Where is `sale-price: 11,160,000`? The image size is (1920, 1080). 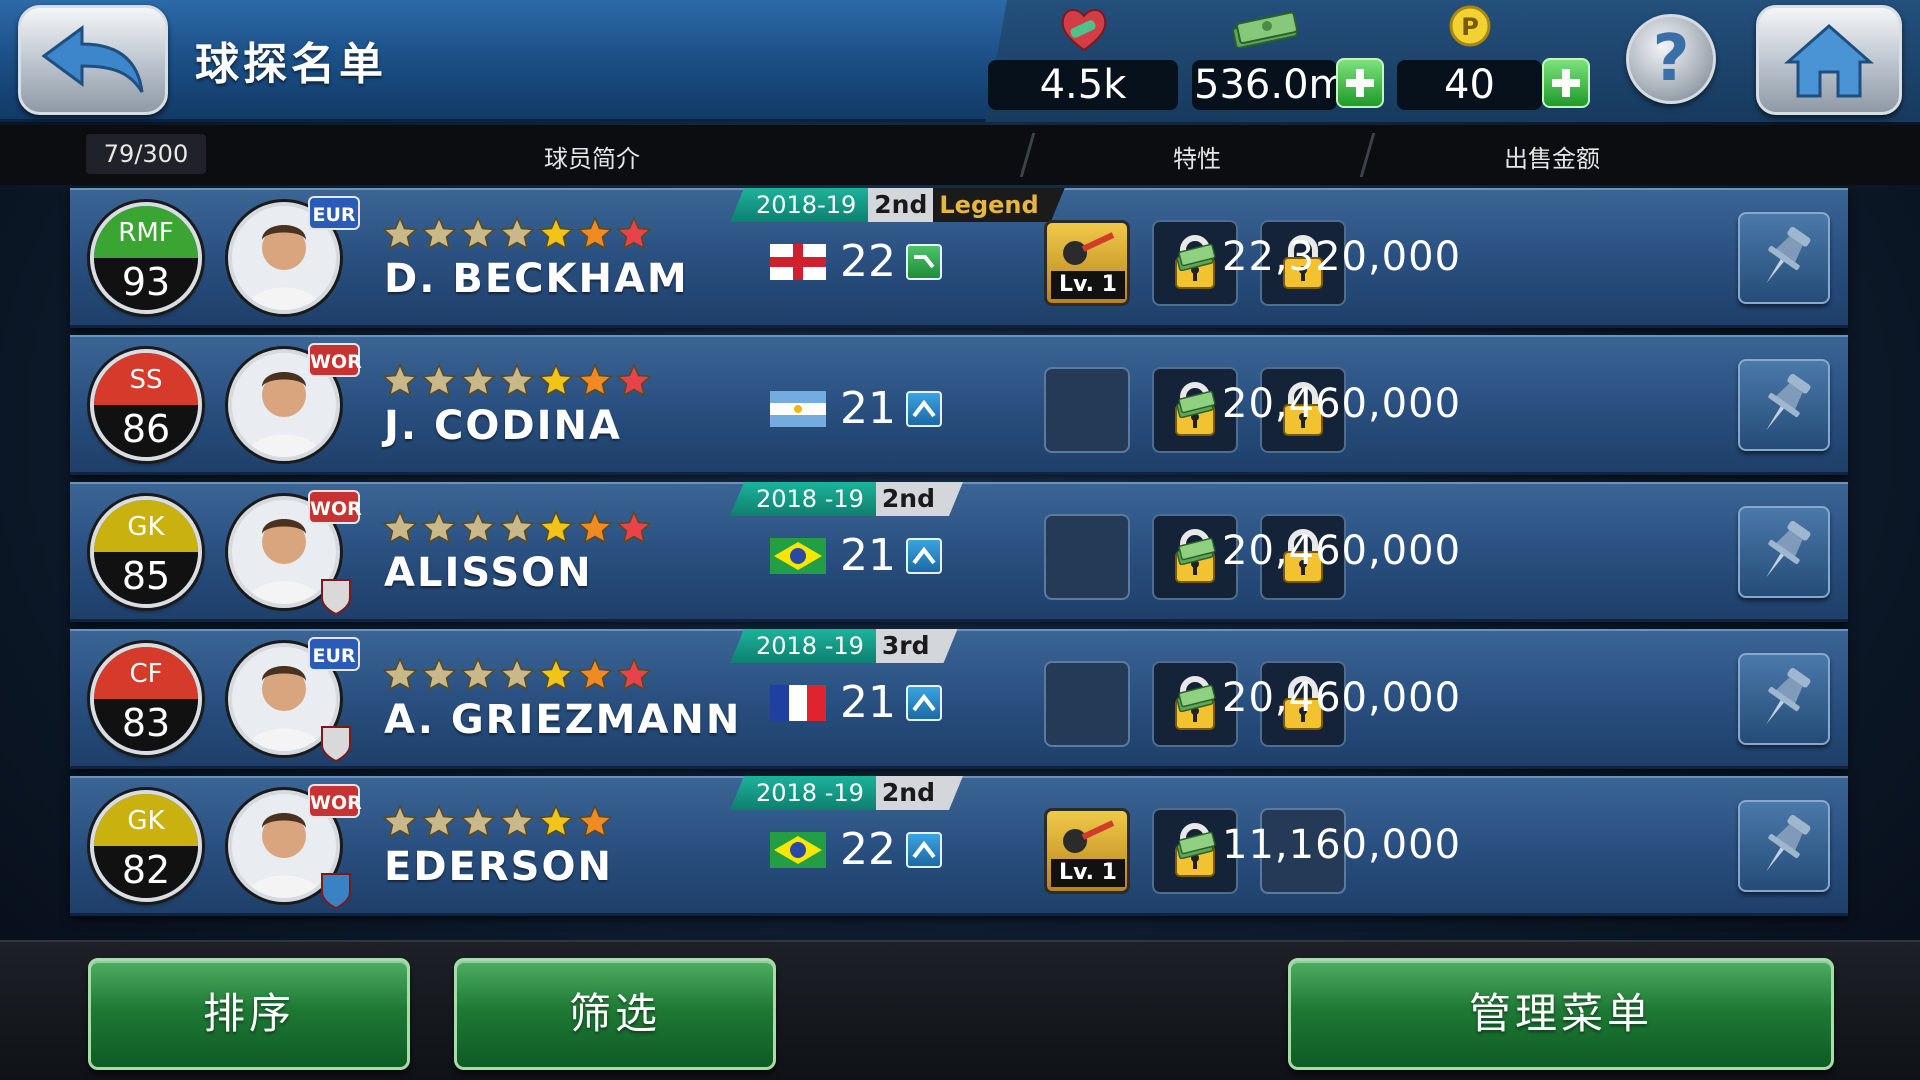 sale-price: 11,160,000 is located at coordinates (1318, 845).